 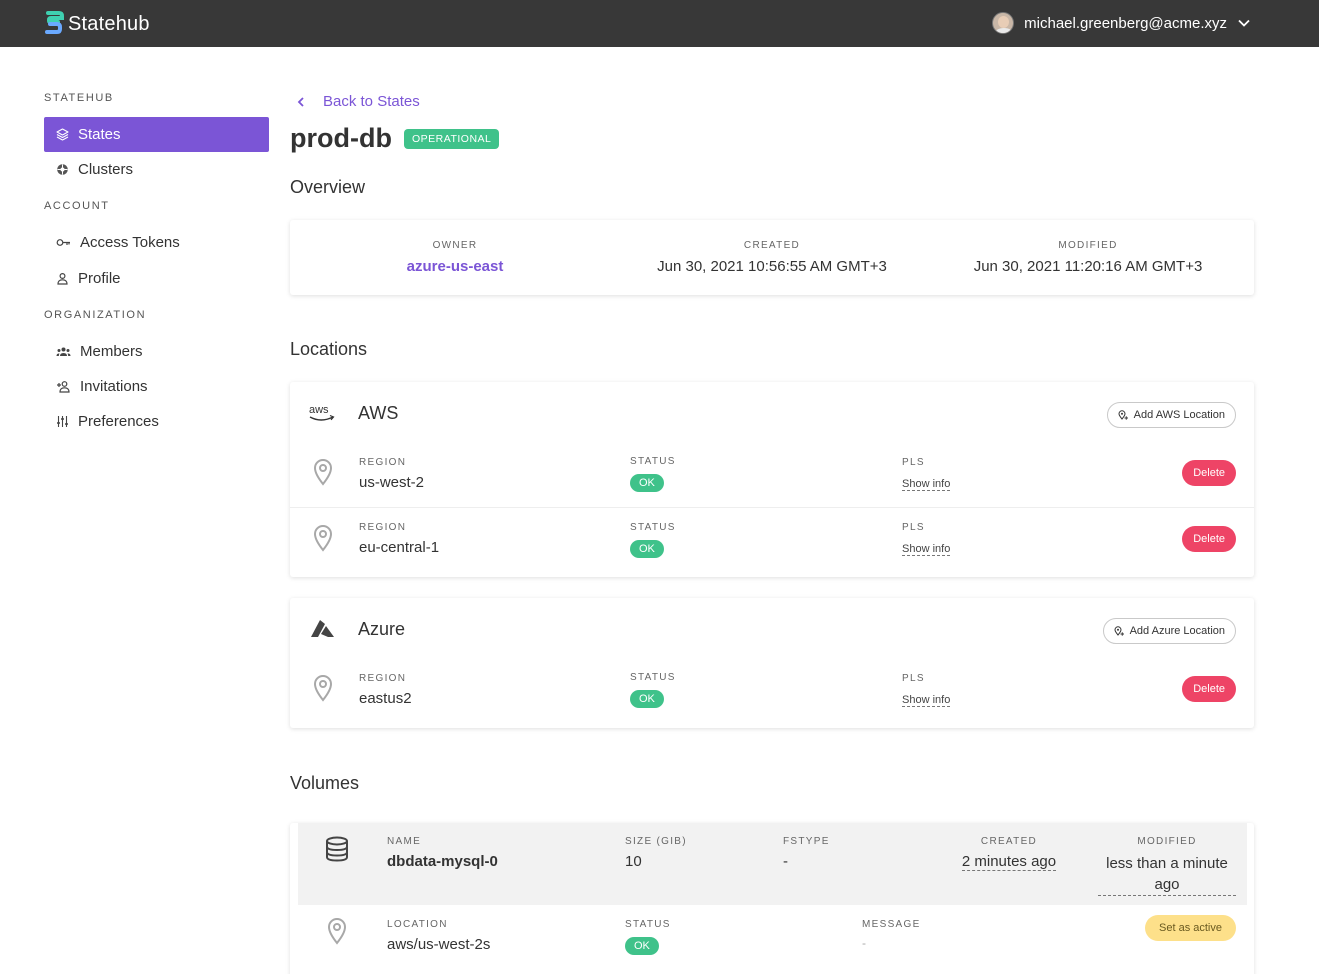 I want to click on volume-modified-line: less than a minute, so click(x=1167, y=863).